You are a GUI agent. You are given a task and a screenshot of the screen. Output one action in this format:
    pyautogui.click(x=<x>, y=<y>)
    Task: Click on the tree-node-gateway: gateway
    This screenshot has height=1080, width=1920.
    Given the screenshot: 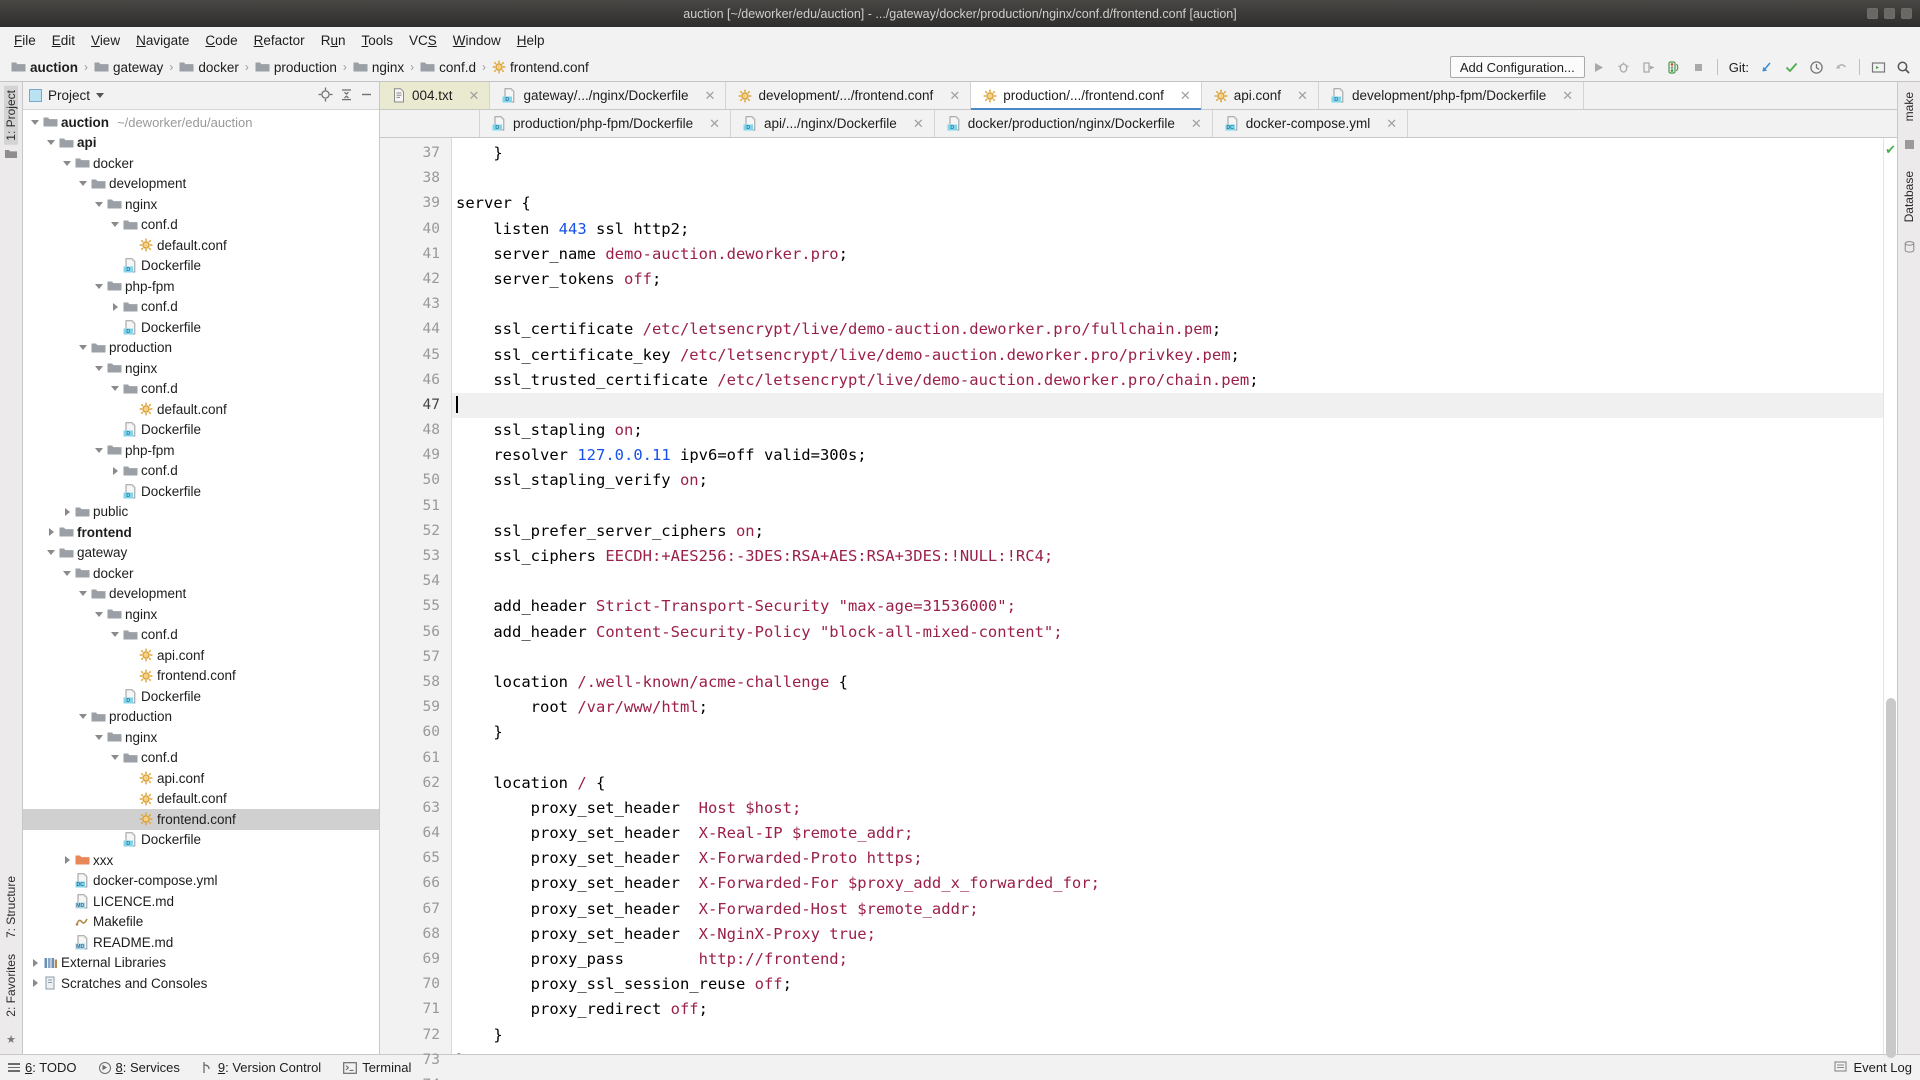 What is the action you would take?
    pyautogui.click(x=201, y=553)
    